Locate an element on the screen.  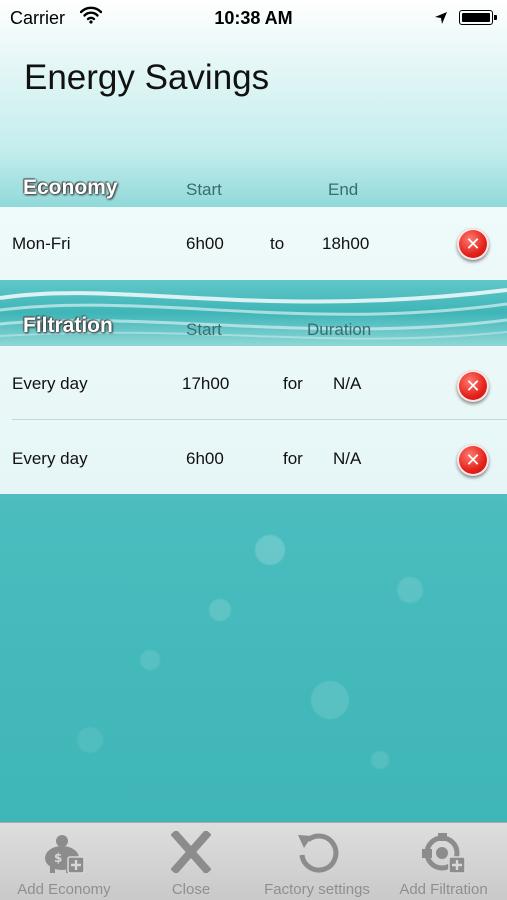
add-filtration-button: Add Filtration is located at coordinates (443, 861).